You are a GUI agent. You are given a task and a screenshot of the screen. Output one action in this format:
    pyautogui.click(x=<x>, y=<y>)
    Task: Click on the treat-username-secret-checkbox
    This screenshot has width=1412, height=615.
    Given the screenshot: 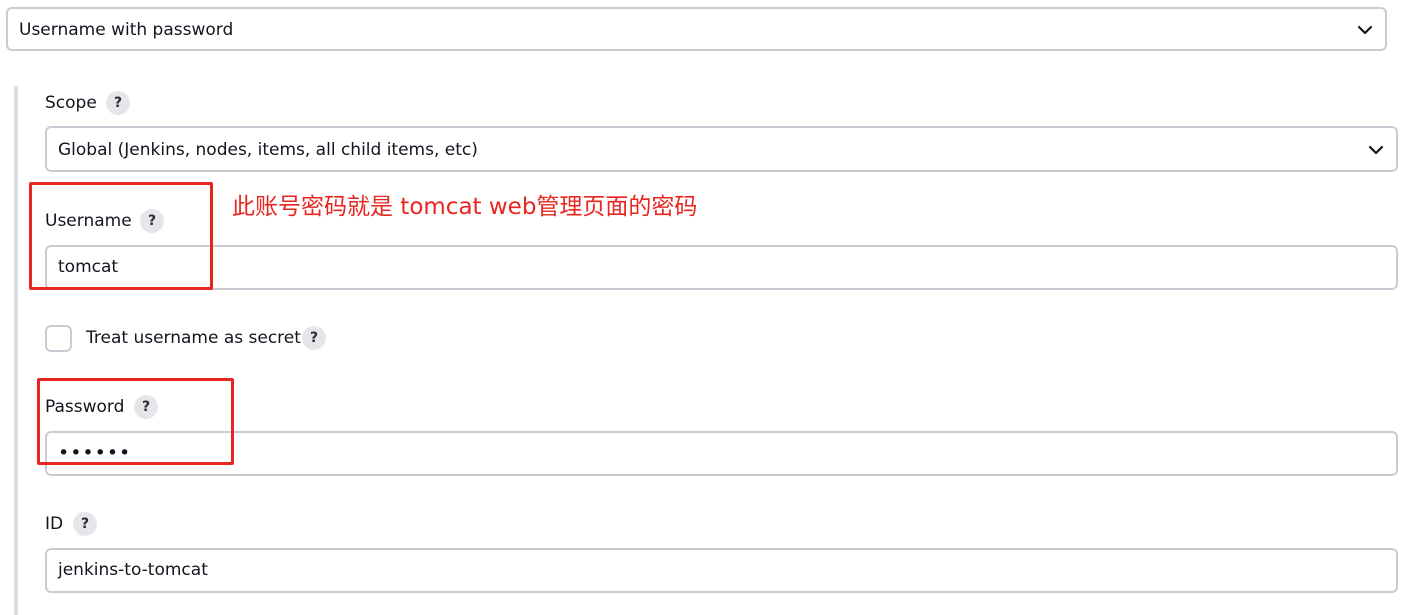 What is the action you would take?
    pyautogui.click(x=58, y=338)
    